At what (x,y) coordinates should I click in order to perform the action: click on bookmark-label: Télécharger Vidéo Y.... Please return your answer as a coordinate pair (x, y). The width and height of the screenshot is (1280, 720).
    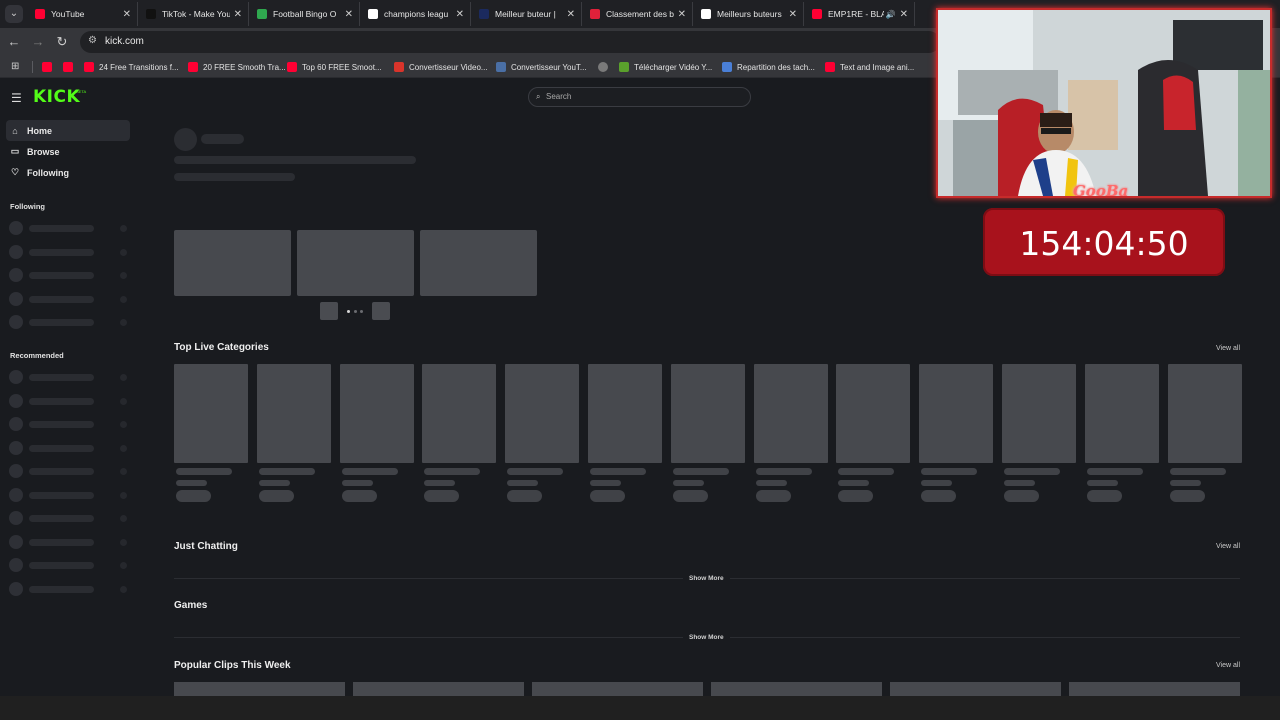
    Looking at the image, I should click on (673, 67).